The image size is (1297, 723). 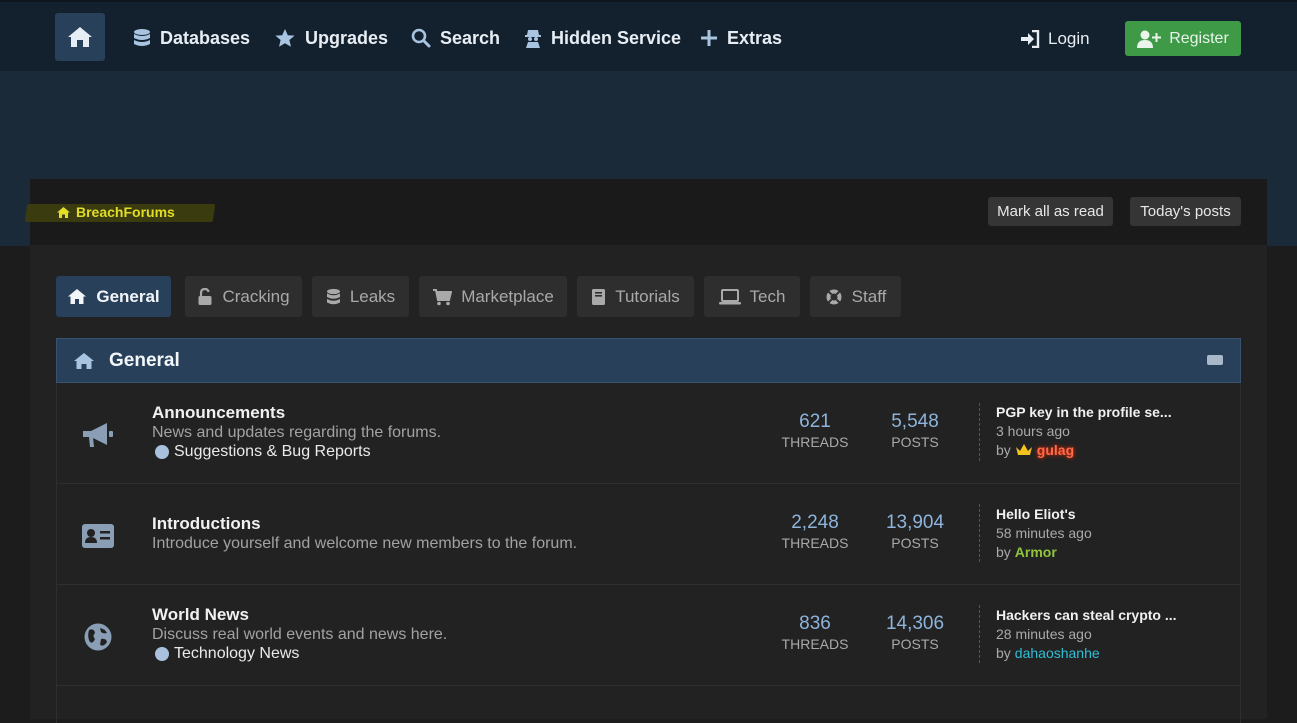 I want to click on tab-general: General, so click(x=113, y=296).